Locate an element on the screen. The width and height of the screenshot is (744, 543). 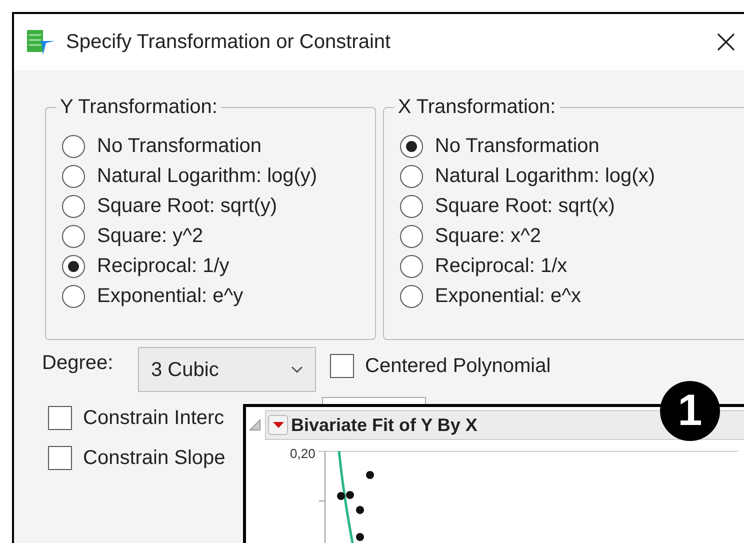
group-title: Y Transformation: is located at coordinates (138, 107).